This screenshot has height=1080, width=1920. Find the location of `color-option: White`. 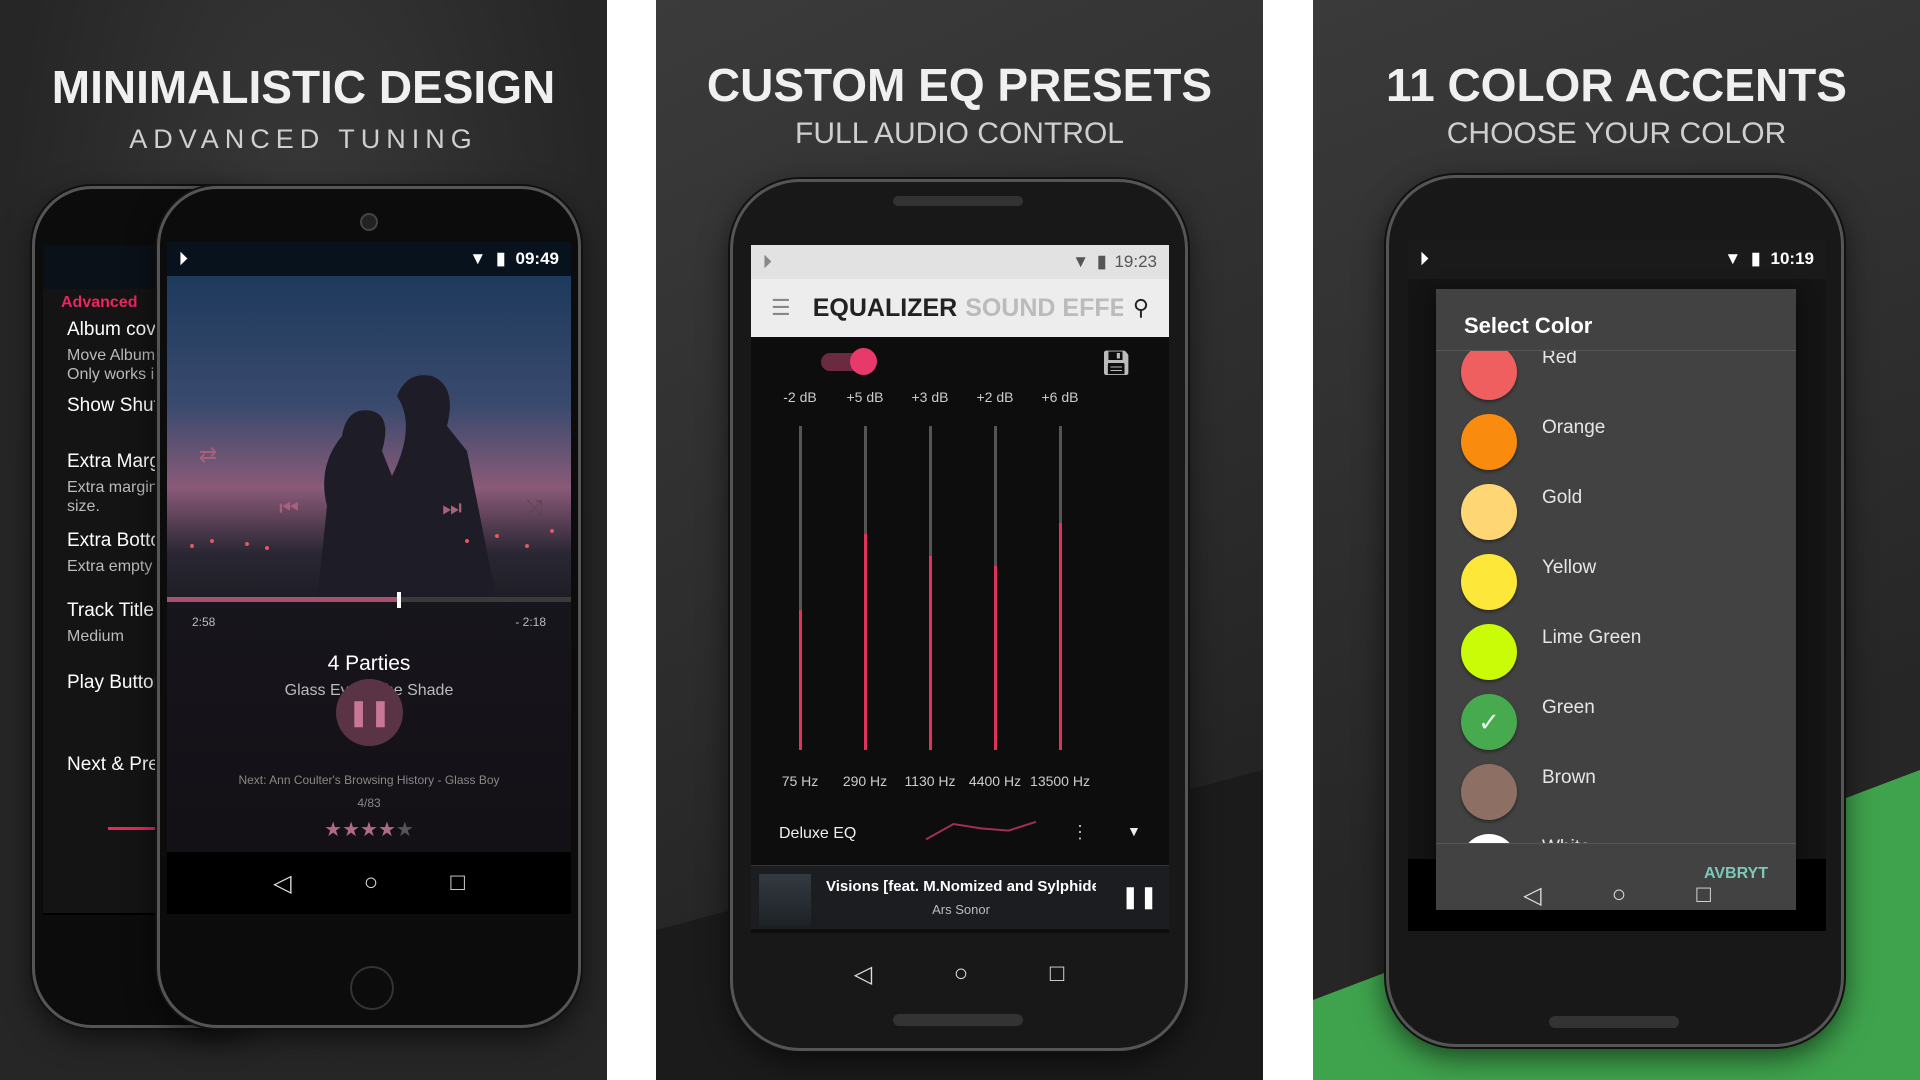

color-option: White is located at coordinates (1616, 835).